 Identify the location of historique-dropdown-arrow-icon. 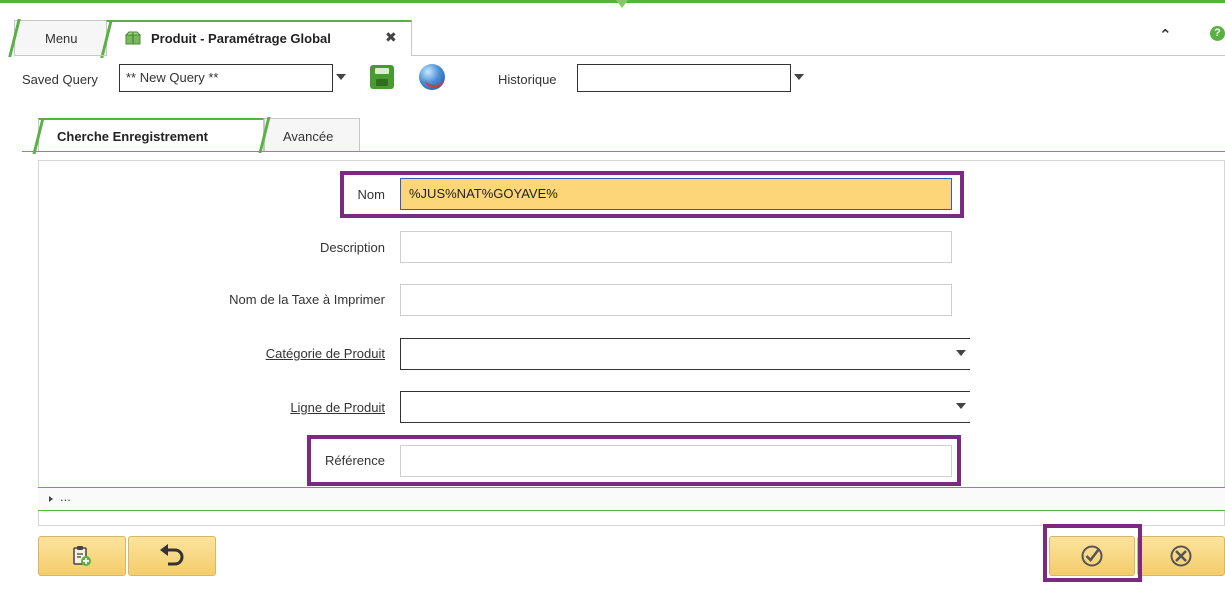
(799, 77).